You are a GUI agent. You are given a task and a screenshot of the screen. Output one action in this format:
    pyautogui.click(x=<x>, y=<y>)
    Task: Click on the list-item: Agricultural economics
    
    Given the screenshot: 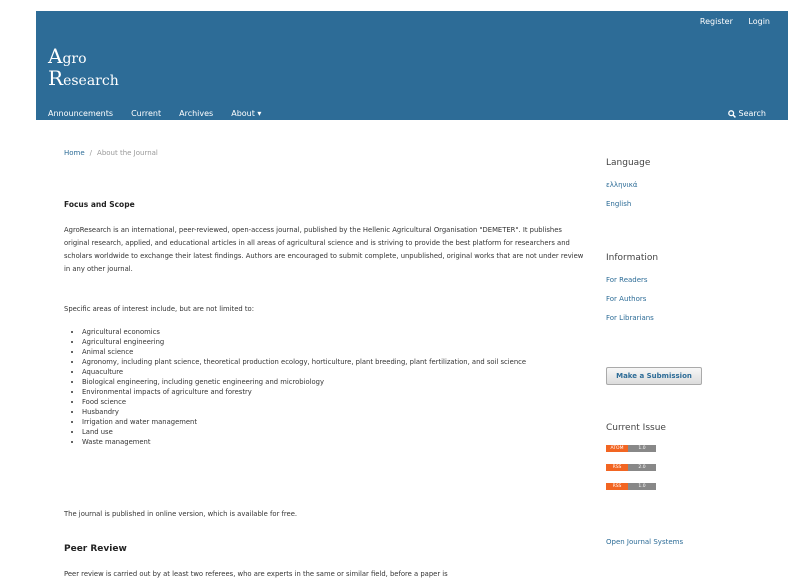 What is the action you would take?
    pyautogui.click(x=332, y=332)
    